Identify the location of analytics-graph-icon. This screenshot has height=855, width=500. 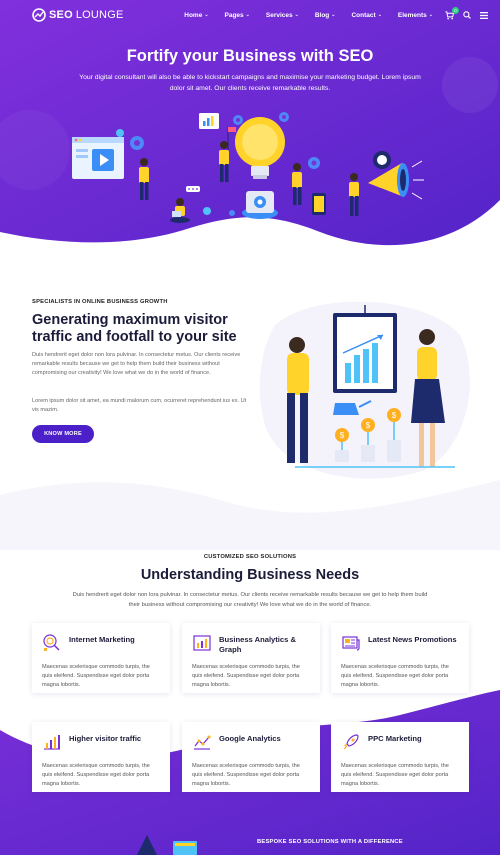
(202, 643).